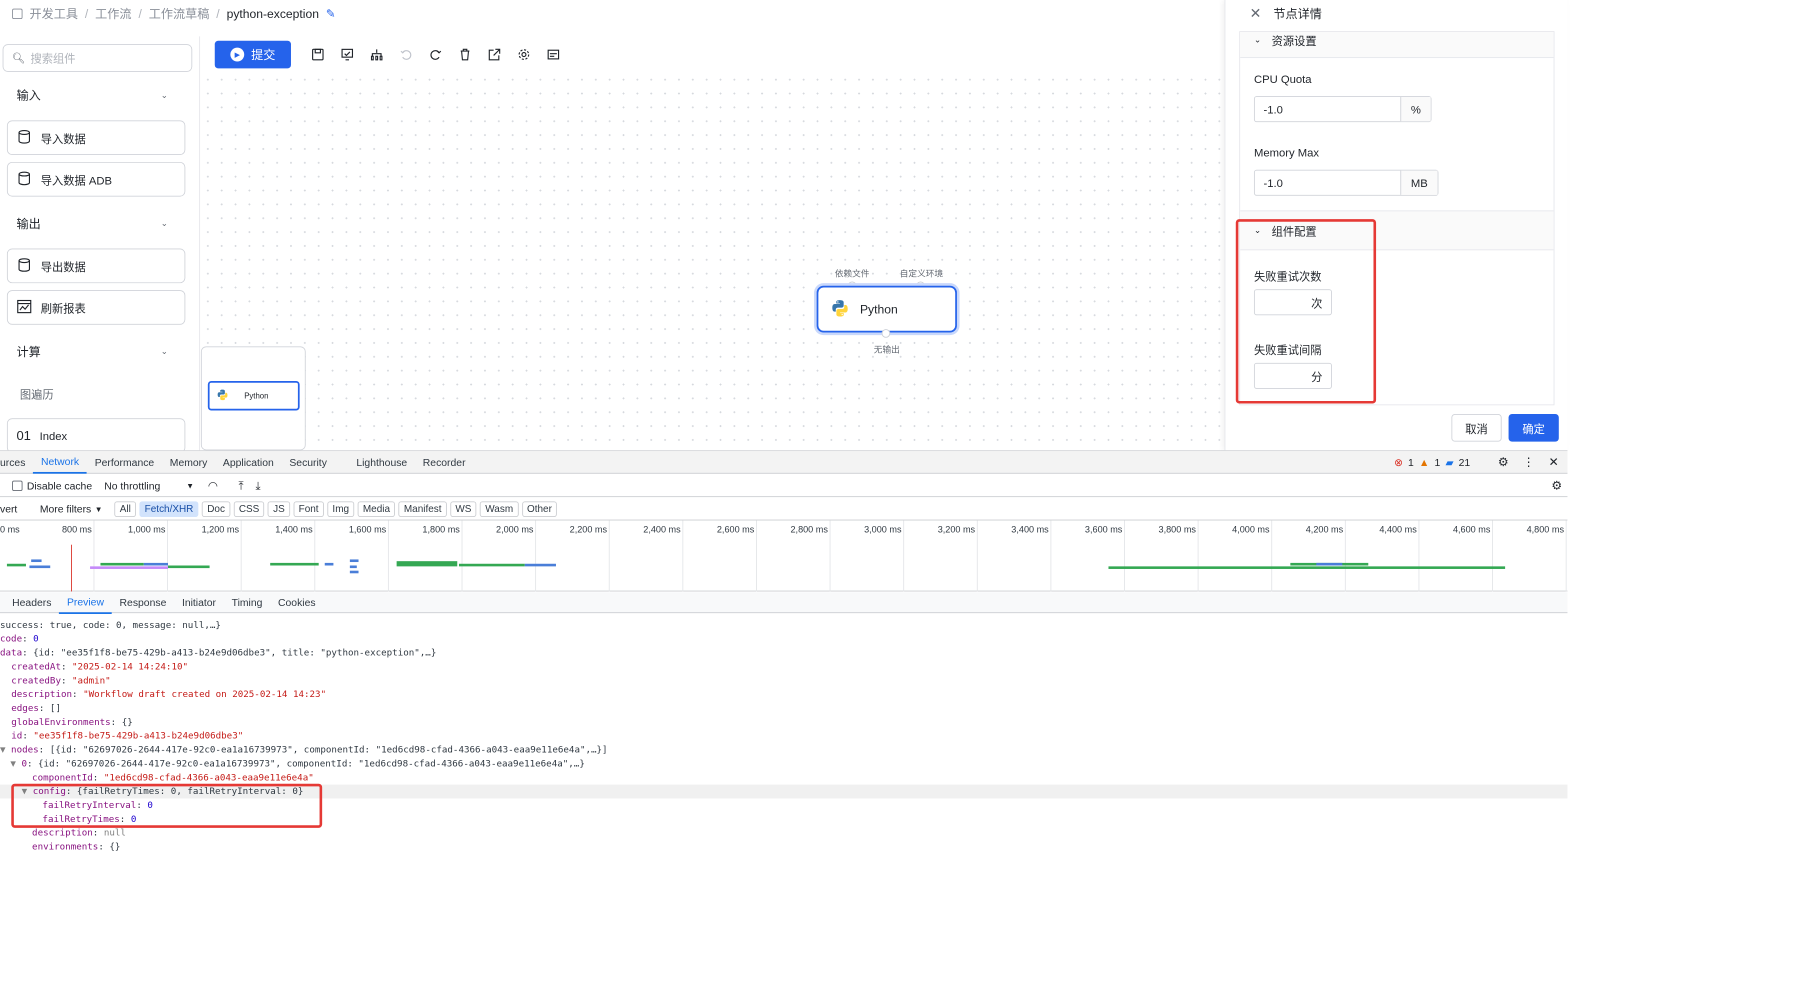 The width and height of the screenshot is (1810, 981). I want to click on wifi-icon: ◠, so click(213, 485).